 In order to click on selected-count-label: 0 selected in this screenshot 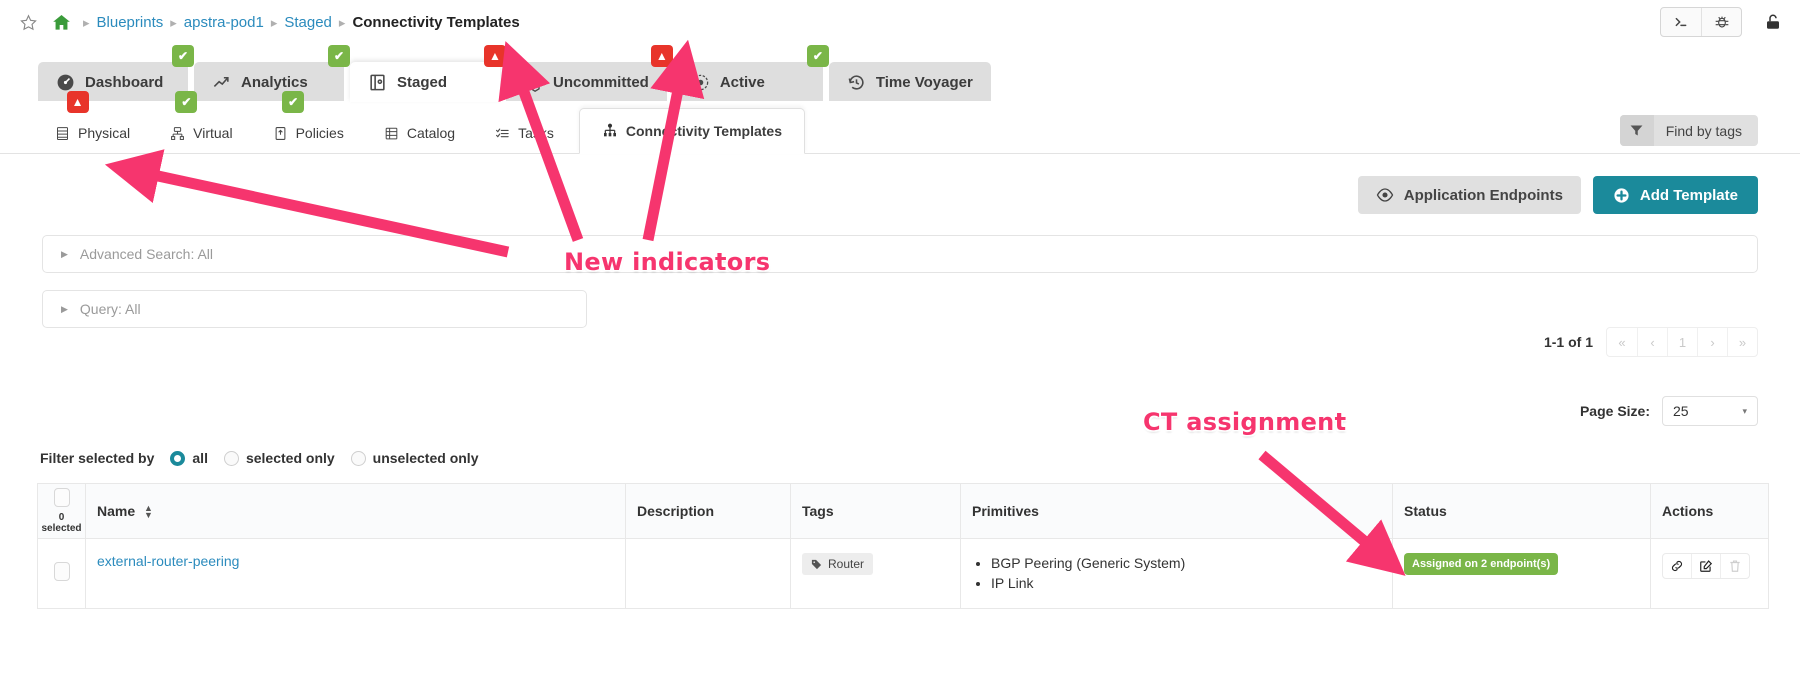, I will do `click(61, 523)`.